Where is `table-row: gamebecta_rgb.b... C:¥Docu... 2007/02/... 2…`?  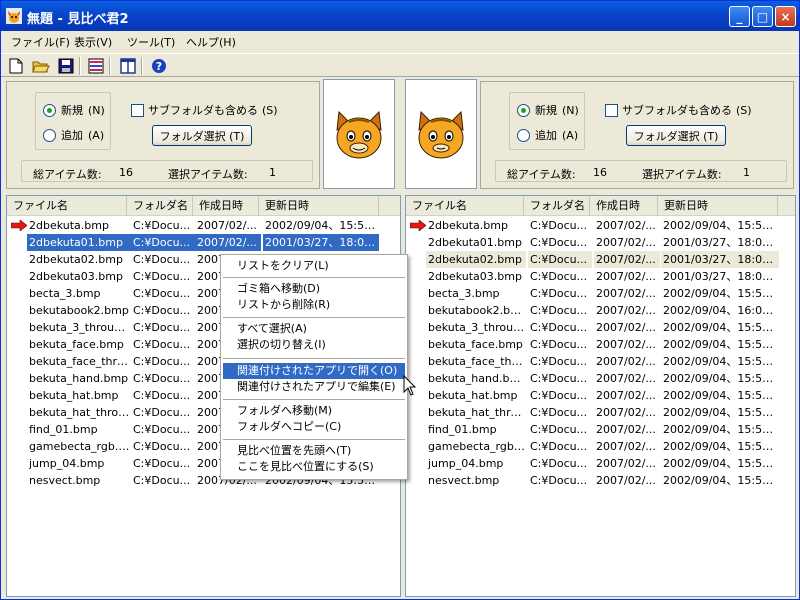 table-row: gamebecta_rgb.b... C:¥Docu... 2007/02/... 2… is located at coordinates (600, 446).